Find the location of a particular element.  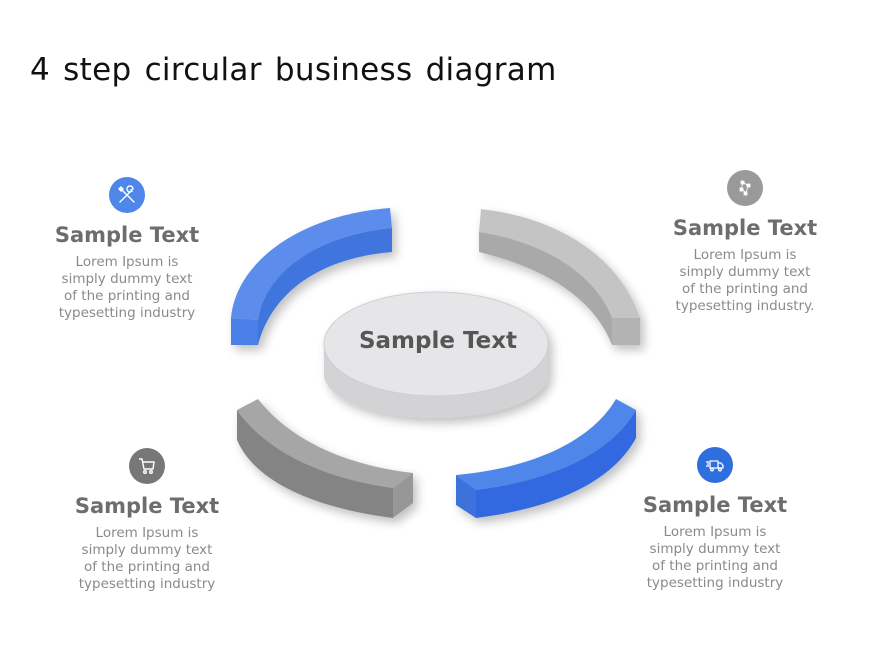

description-line: typesetting industry. is located at coordinates (745, 306).